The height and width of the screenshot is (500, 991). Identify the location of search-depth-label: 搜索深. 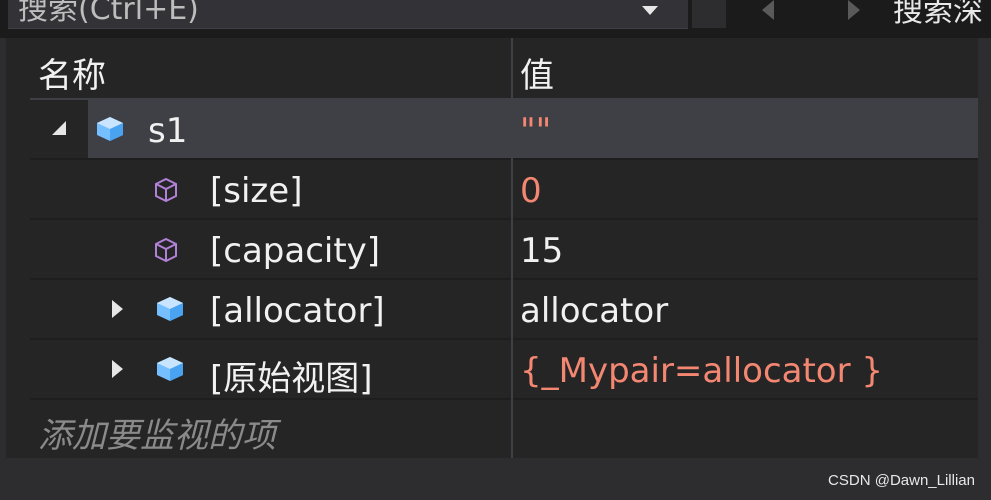
(938, 14).